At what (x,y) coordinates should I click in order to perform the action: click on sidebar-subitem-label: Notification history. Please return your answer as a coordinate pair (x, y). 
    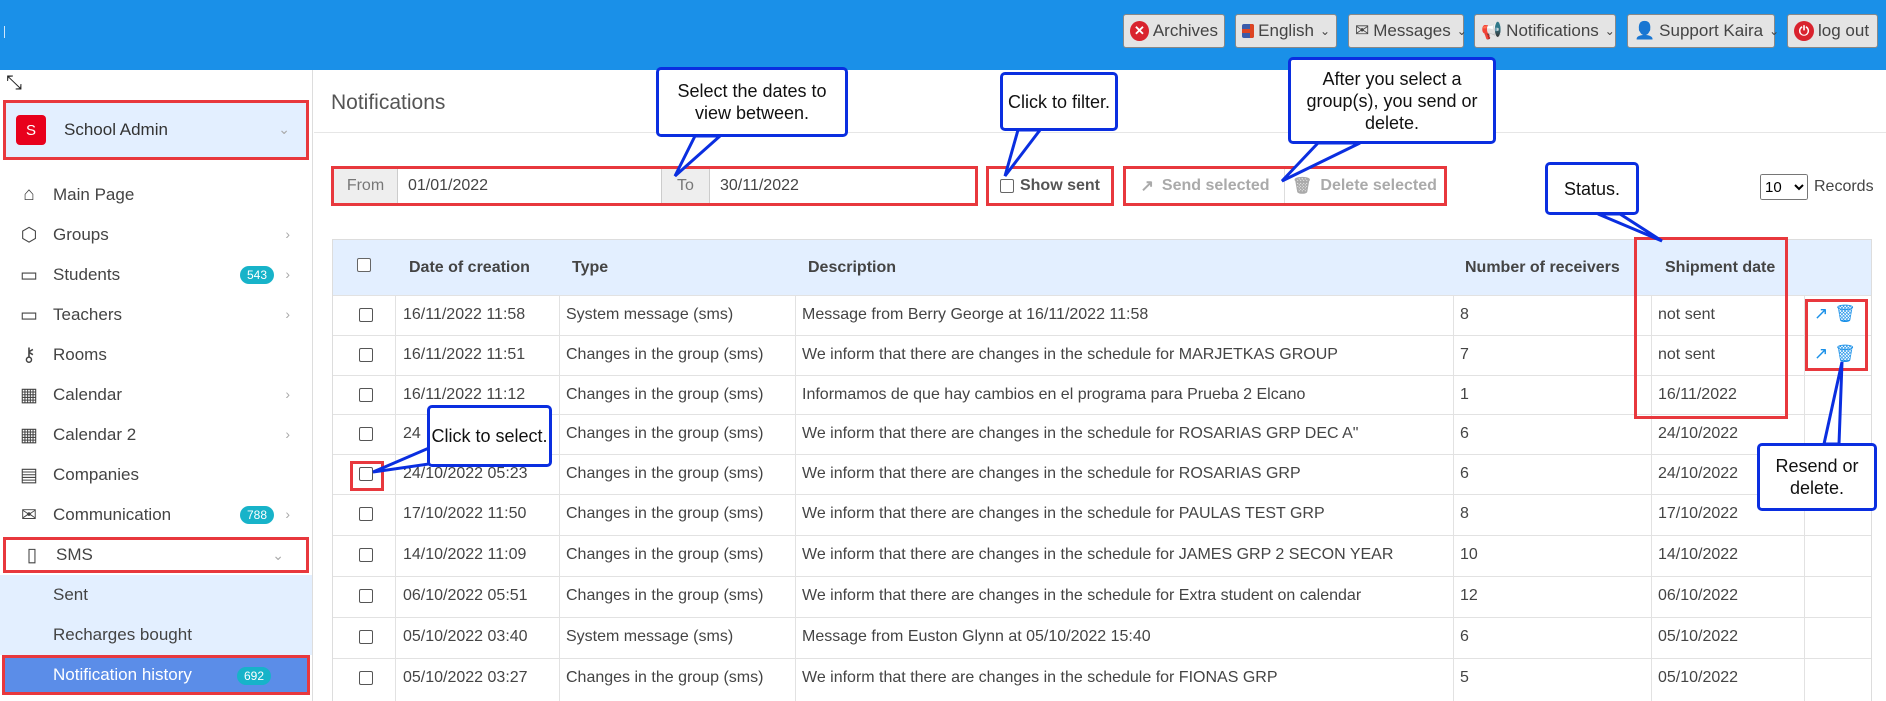
    Looking at the image, I should click on (122, 674).